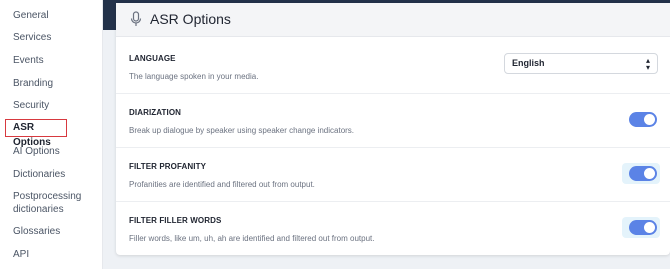 Image resolution: width=670 pixels, height=269 pixels. Describe the element at coordinates (155, 112) in the screenshot. I see `setting-label: DIARIZATION` at that location.